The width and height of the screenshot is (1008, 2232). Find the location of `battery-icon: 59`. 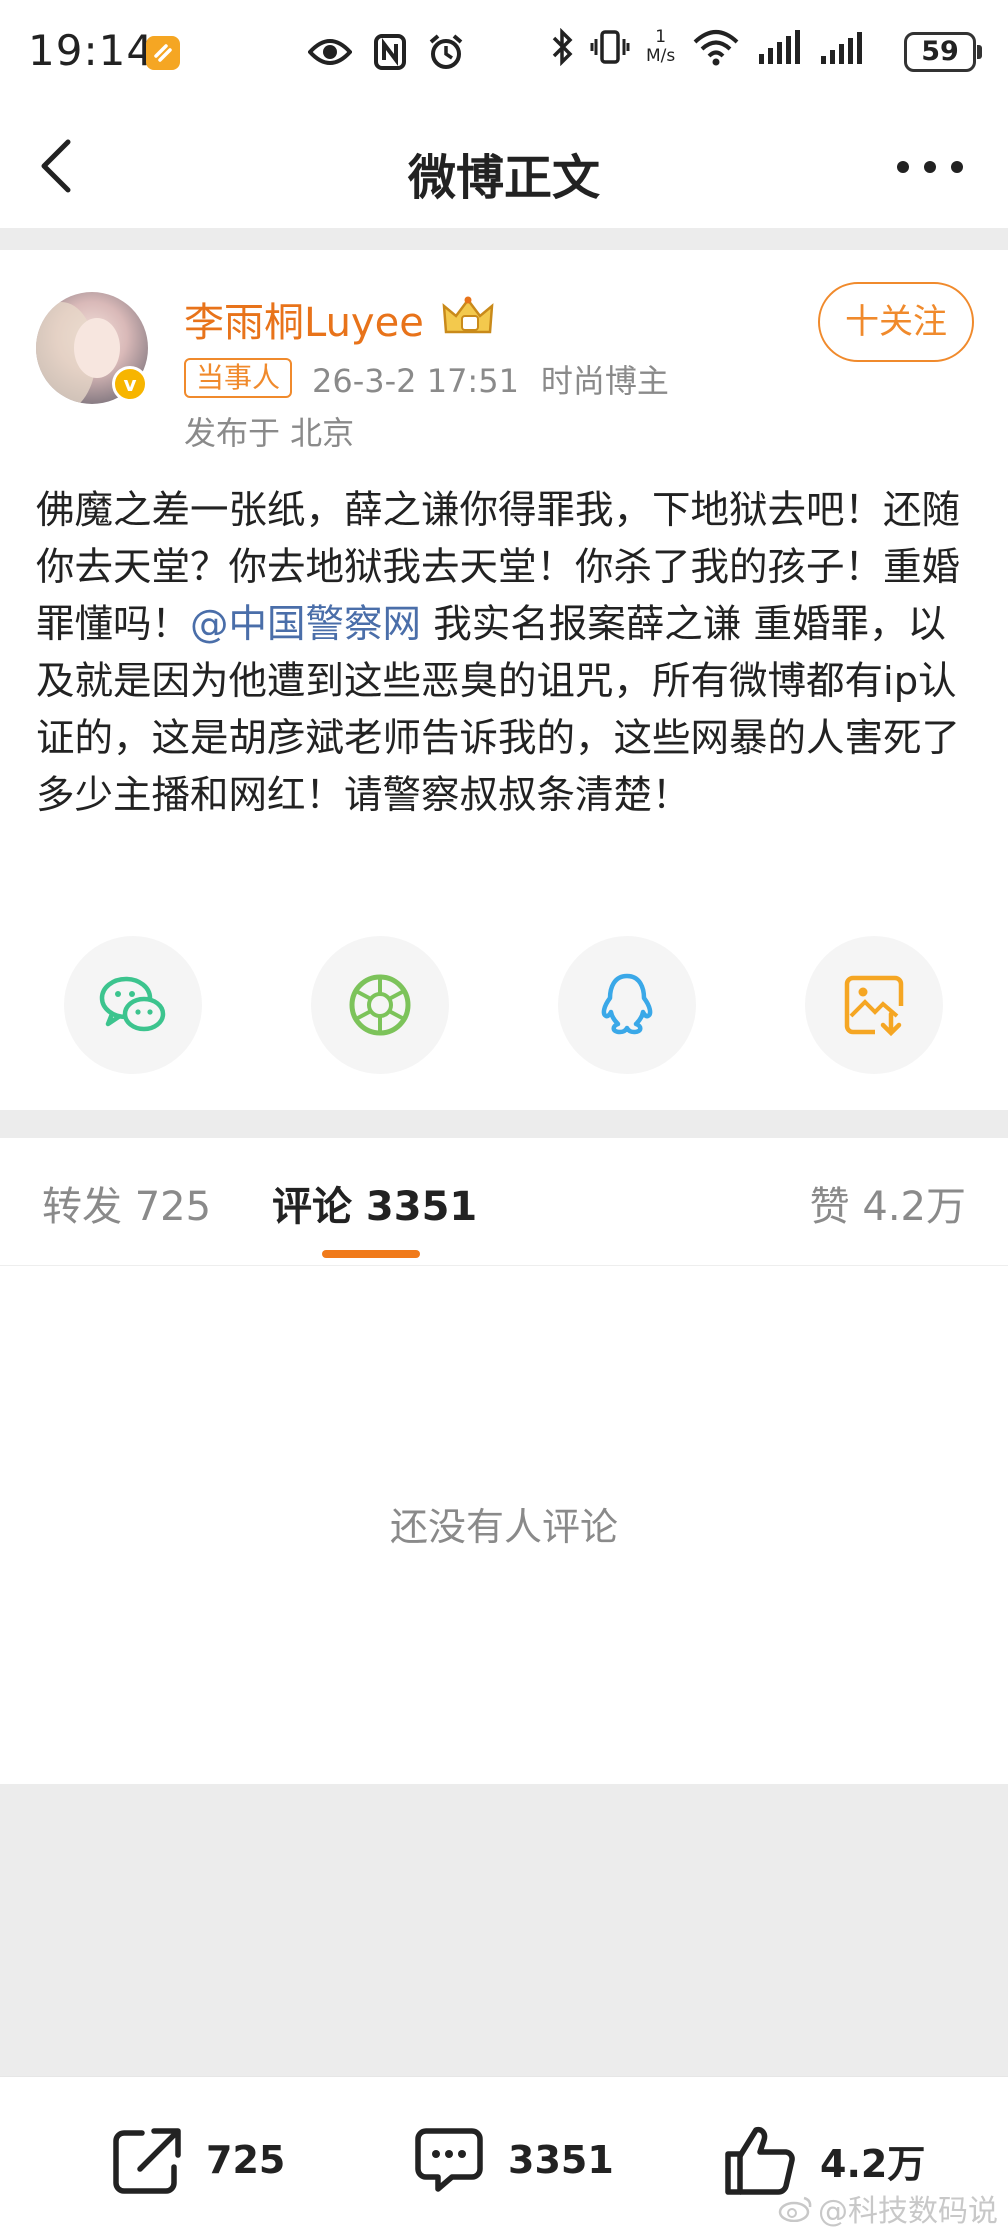

battery-icon: 59 is located at coordinates (943, 52).